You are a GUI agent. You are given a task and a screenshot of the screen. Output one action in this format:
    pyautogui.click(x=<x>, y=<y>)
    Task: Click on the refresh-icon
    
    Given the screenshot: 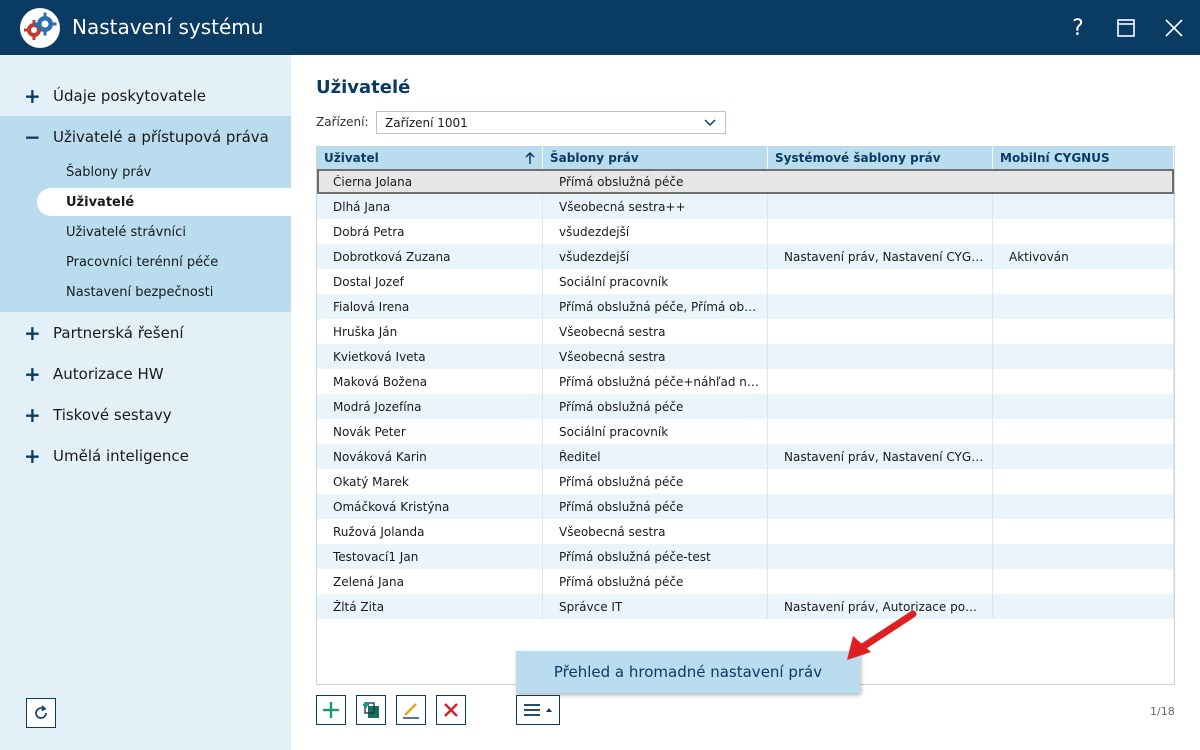 What is the action you would take?
    pyautogui.click(x=41, y=712)
    